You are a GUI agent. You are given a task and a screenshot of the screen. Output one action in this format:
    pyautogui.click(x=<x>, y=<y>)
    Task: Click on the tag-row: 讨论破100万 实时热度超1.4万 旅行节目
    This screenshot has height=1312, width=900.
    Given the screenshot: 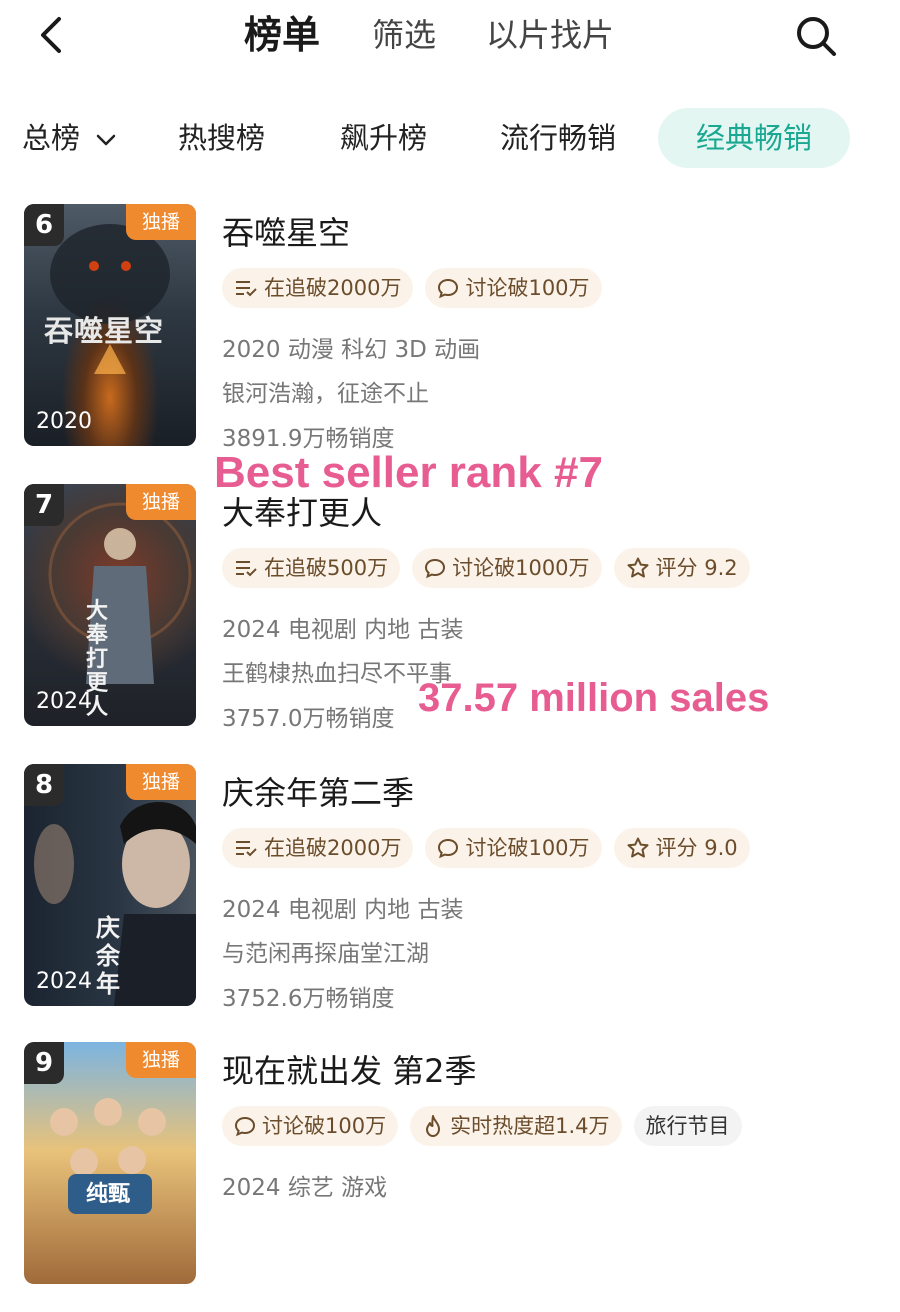 What is the action you would take?
    pyautogui.click(x=482, y=1128)
    